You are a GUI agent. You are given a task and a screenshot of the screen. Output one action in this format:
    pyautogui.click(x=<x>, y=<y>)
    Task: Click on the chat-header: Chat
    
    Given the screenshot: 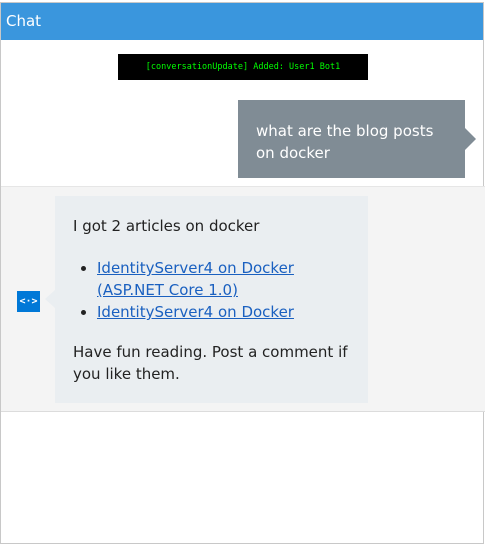 What is the action you would take?
    pyautogui.click(x=242, y=21)
    